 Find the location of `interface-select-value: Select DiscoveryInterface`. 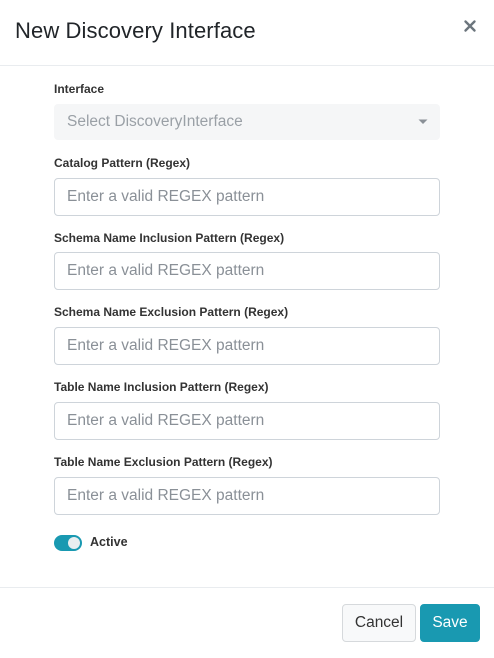

interface-select-value: Select DiscoveryInterface is located at coordinates (155, 121).